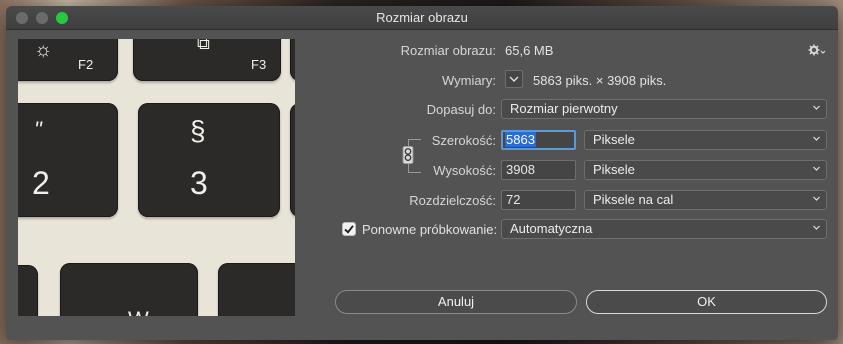  What do you see at coordinates (633, 199) in the screenshot?
I see `resolution-unit-value: Piksele na cal` at bounding box center [633, 199].